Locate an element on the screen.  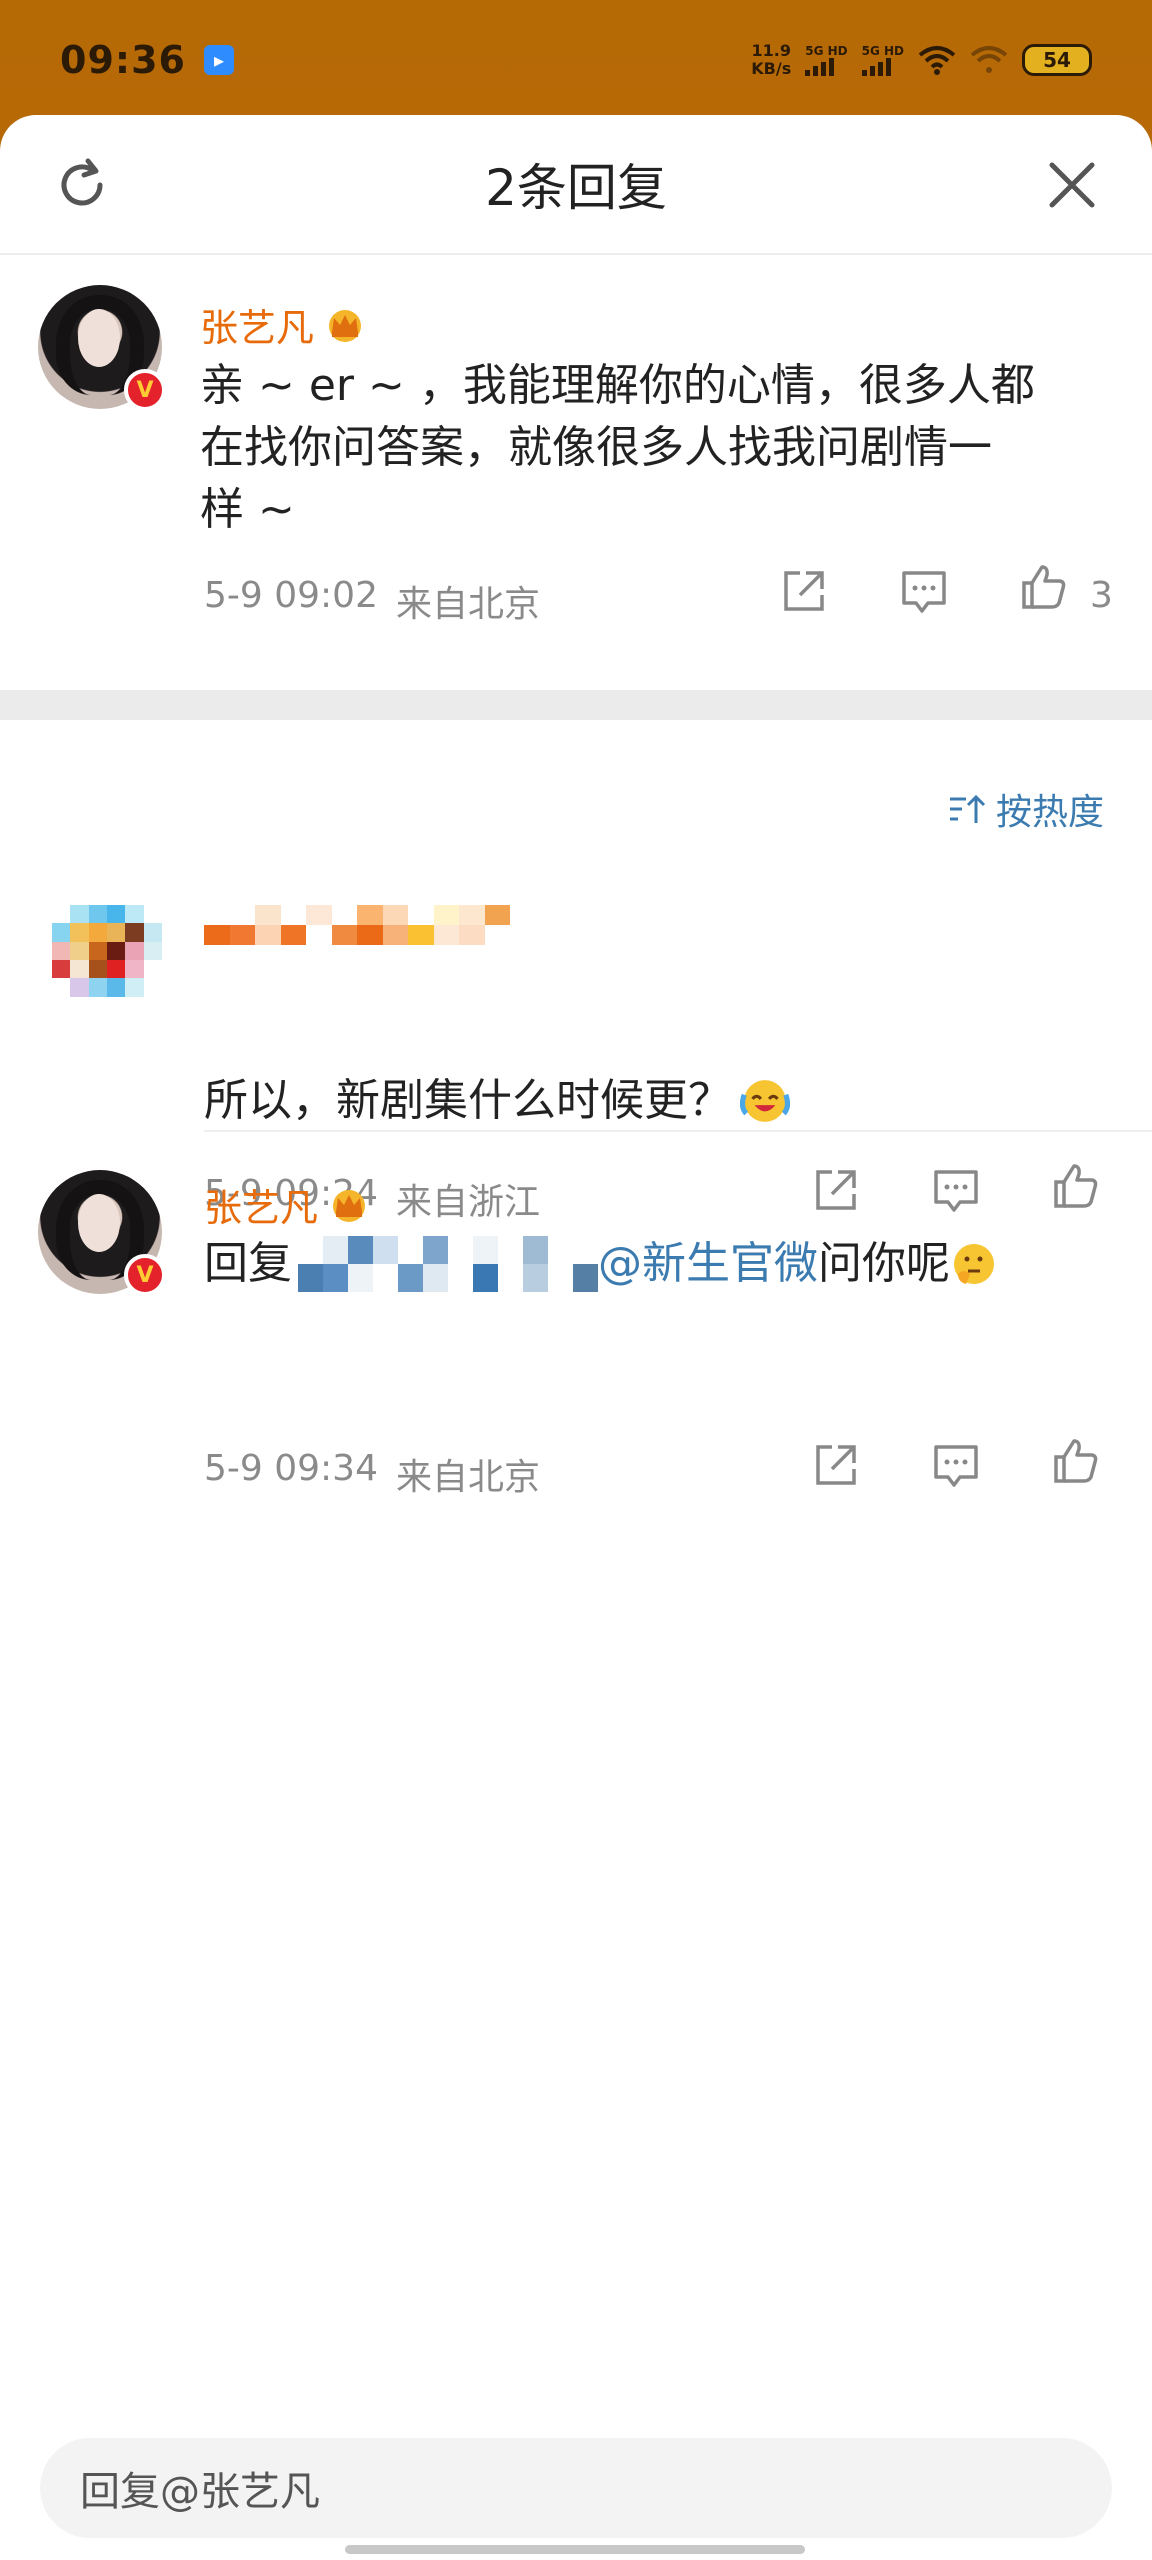
network-speed: 11.9 KB/s is located at coordinates (771, 59).